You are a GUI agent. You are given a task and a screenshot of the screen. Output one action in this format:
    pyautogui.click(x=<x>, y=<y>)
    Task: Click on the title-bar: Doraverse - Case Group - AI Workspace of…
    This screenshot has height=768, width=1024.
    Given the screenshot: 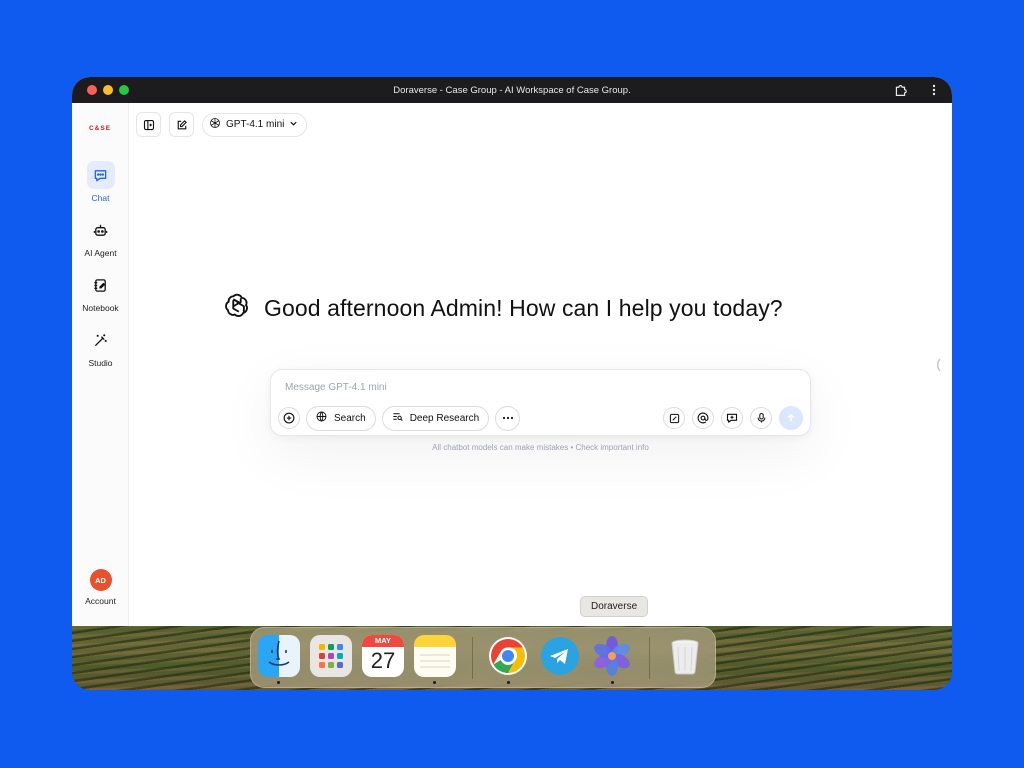 What is the action you would take?
    pyautogui.click(x=512, y=90)
    